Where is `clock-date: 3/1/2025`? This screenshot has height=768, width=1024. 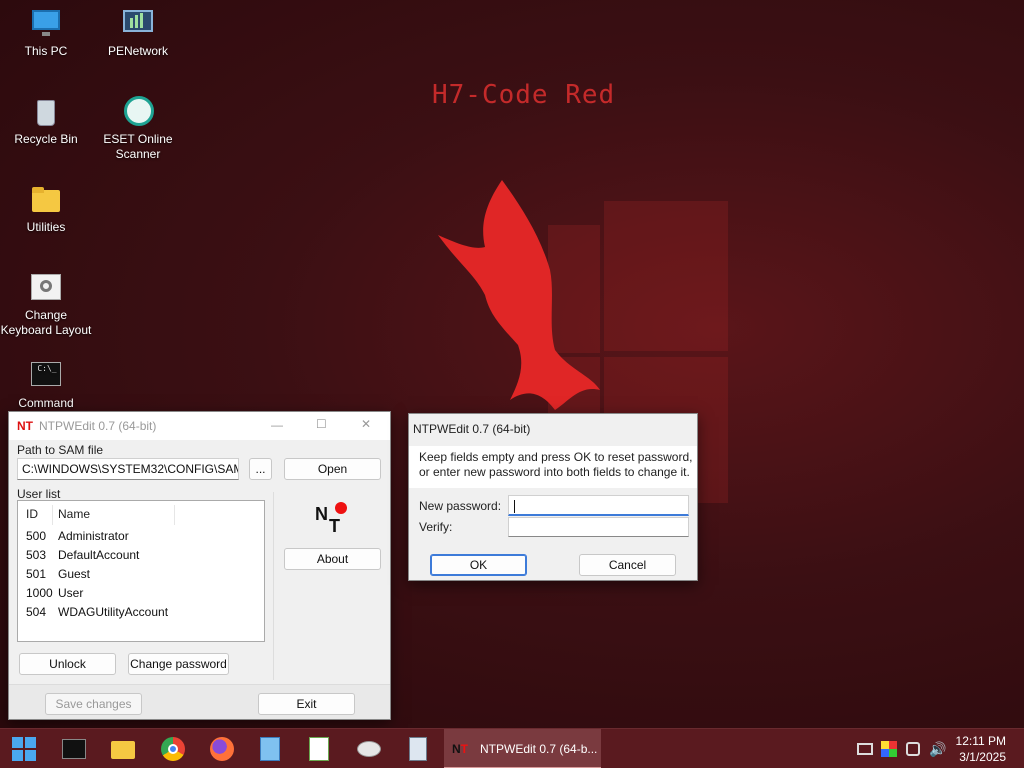
clock-date: 3/1/2025 is located at coordinates (982, 757).